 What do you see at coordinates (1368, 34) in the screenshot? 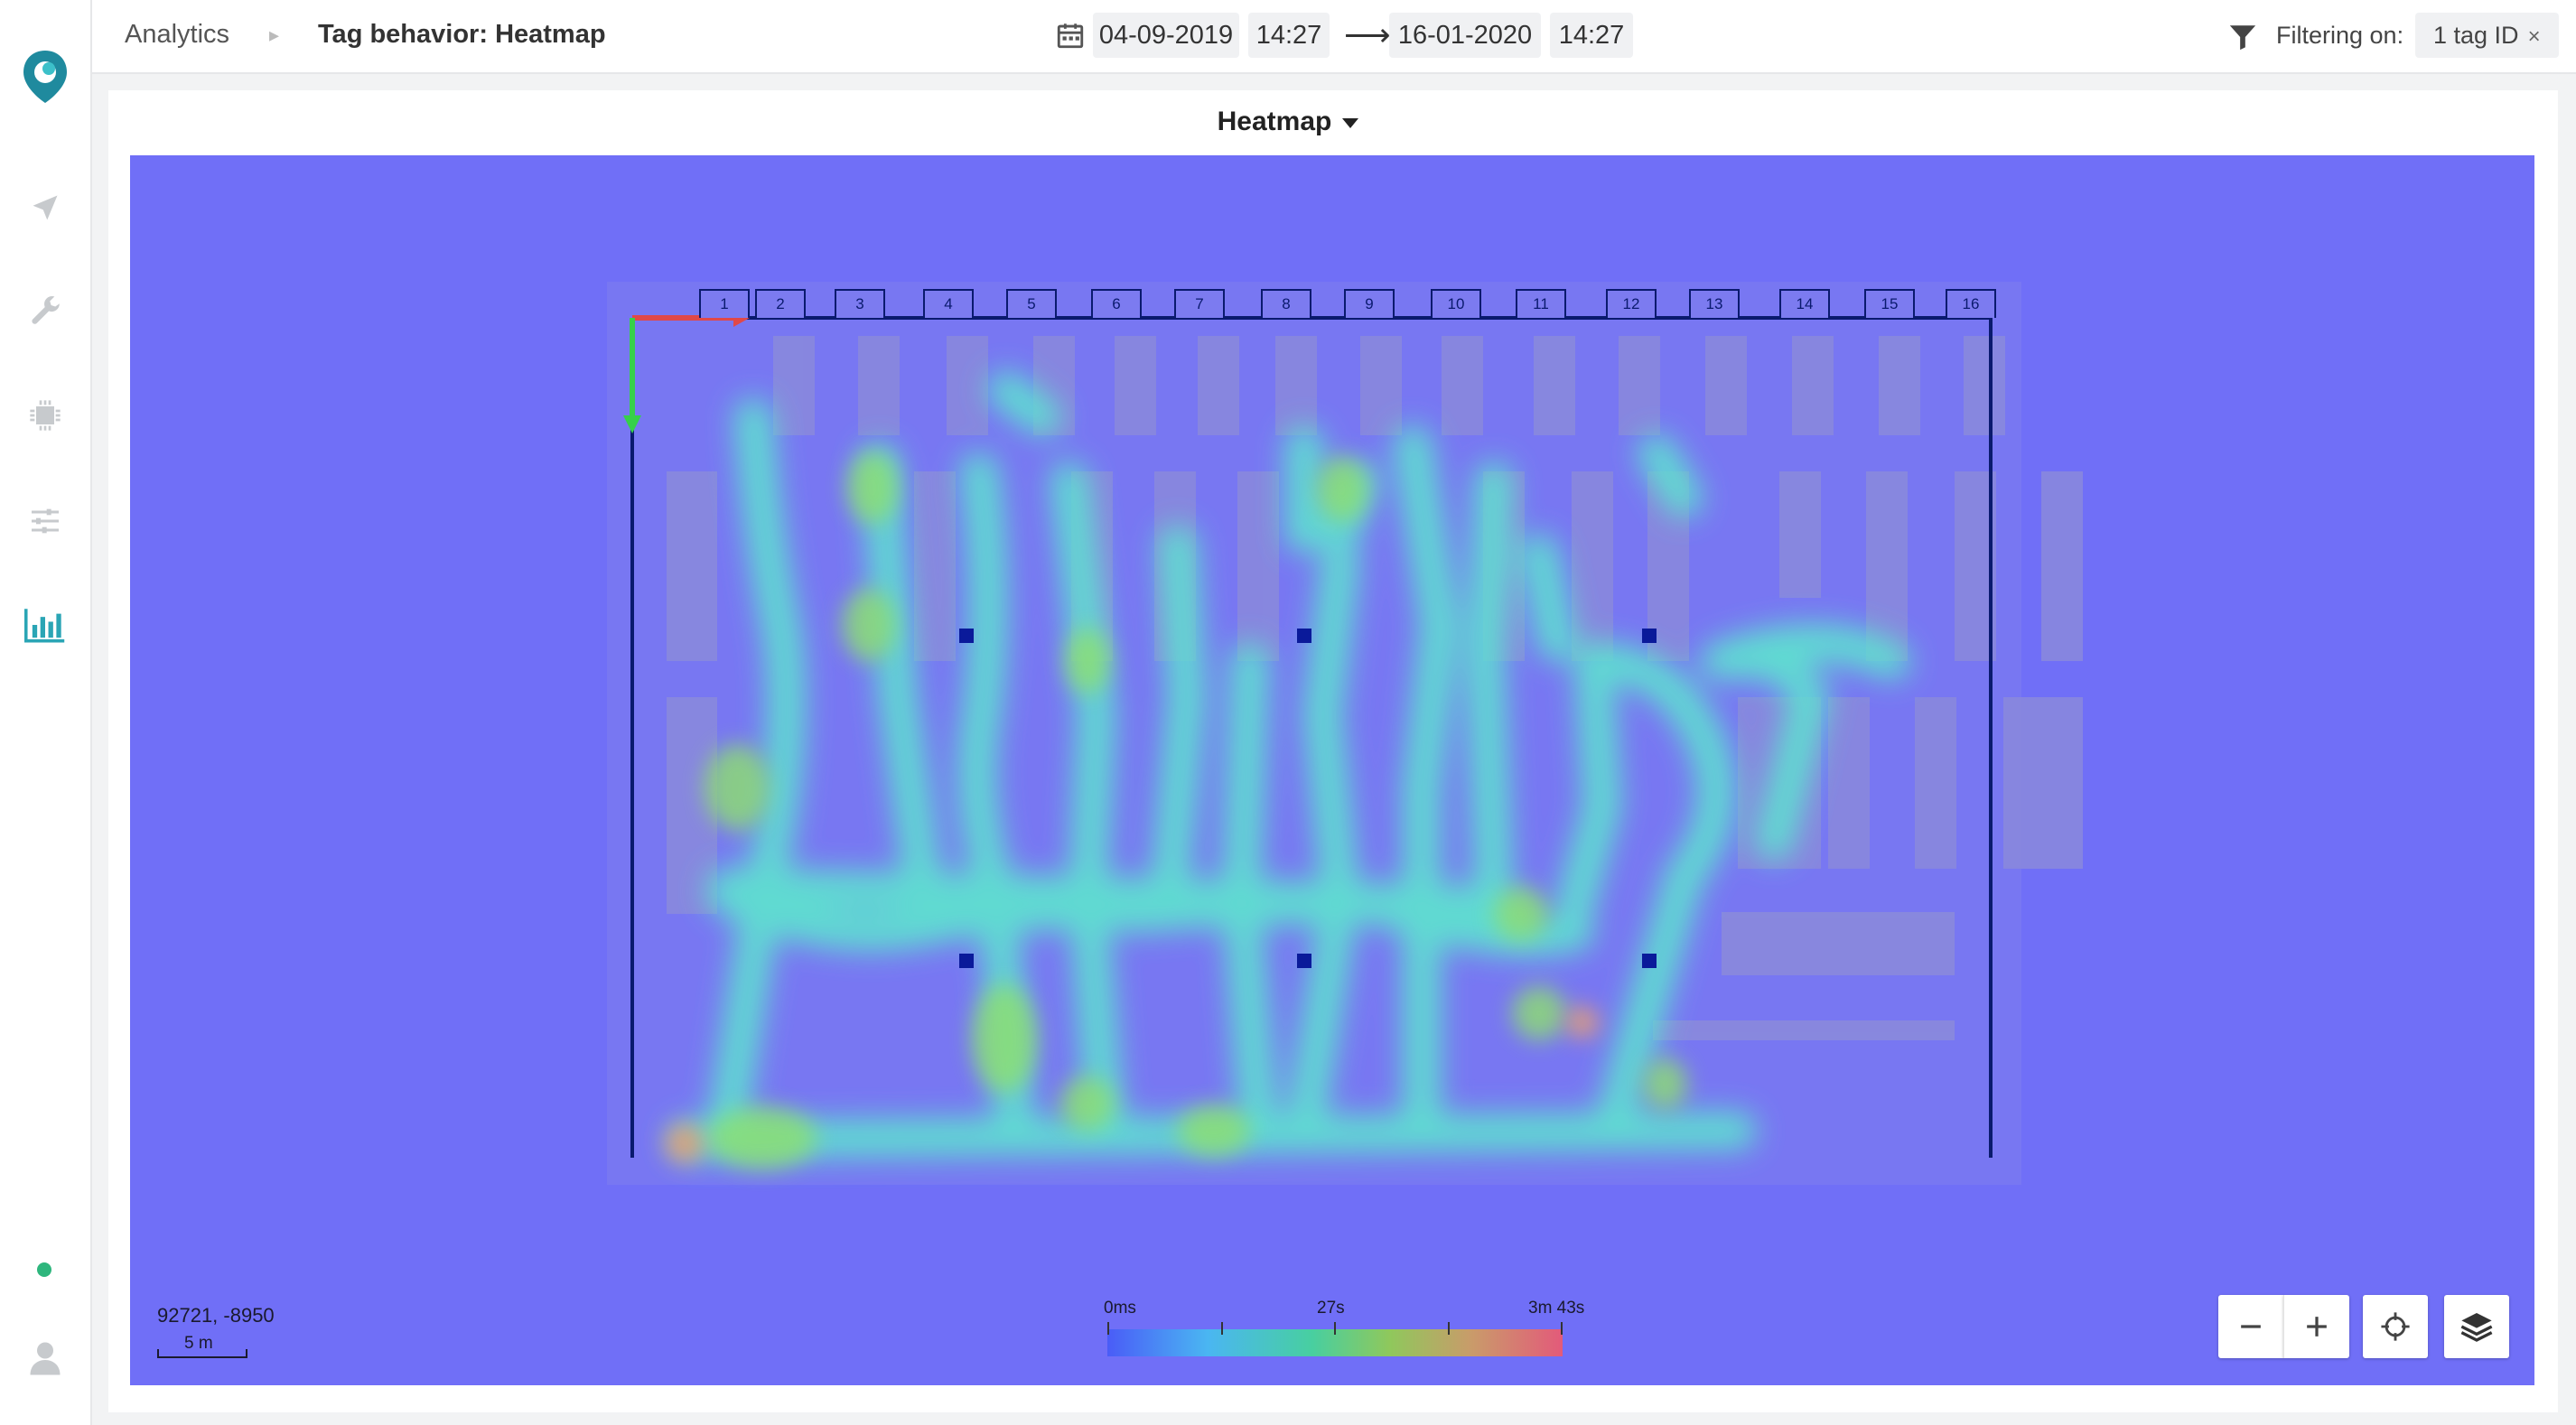
I see `arrow-right-icon: ⟶` at bounding box center [1368, 34].